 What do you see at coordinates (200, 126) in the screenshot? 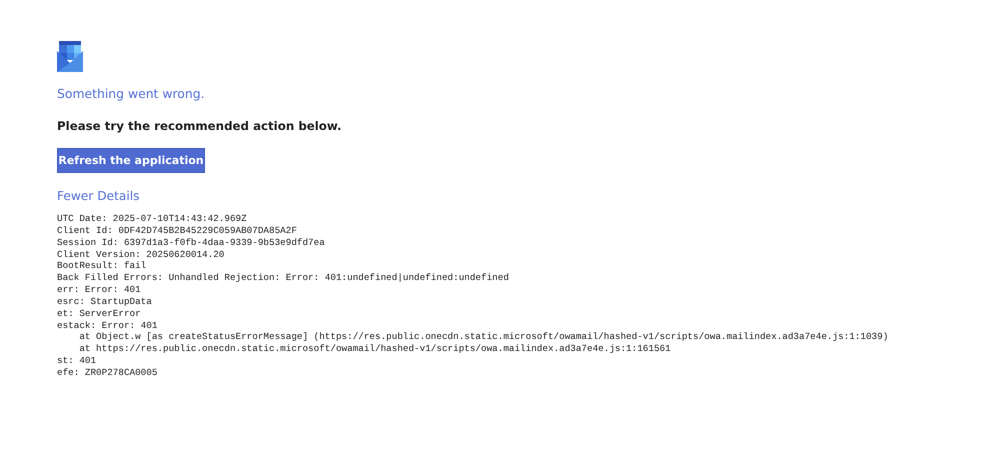
I see `error-message: Please try the recommended action below.` at bounding box center [200, 126].